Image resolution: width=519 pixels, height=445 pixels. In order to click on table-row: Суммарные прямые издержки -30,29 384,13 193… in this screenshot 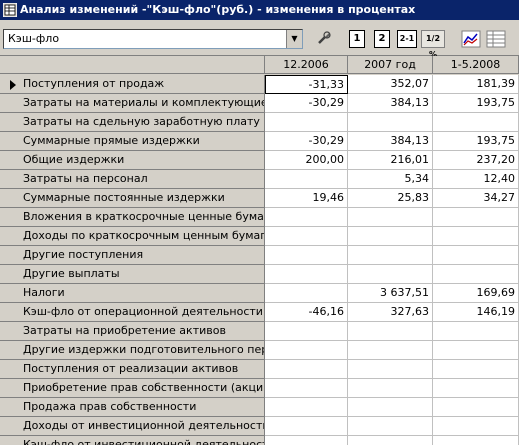, I will do `click(259, 141)`.